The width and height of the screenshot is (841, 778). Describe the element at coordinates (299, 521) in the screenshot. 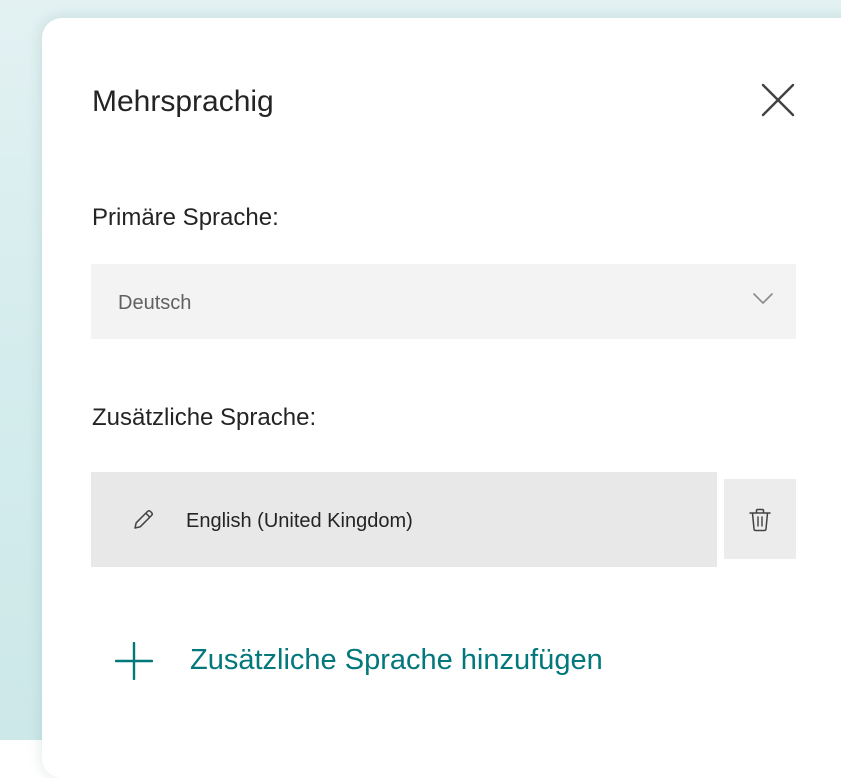

I see `additional-language-name: English (United Kingdom)` at that location.